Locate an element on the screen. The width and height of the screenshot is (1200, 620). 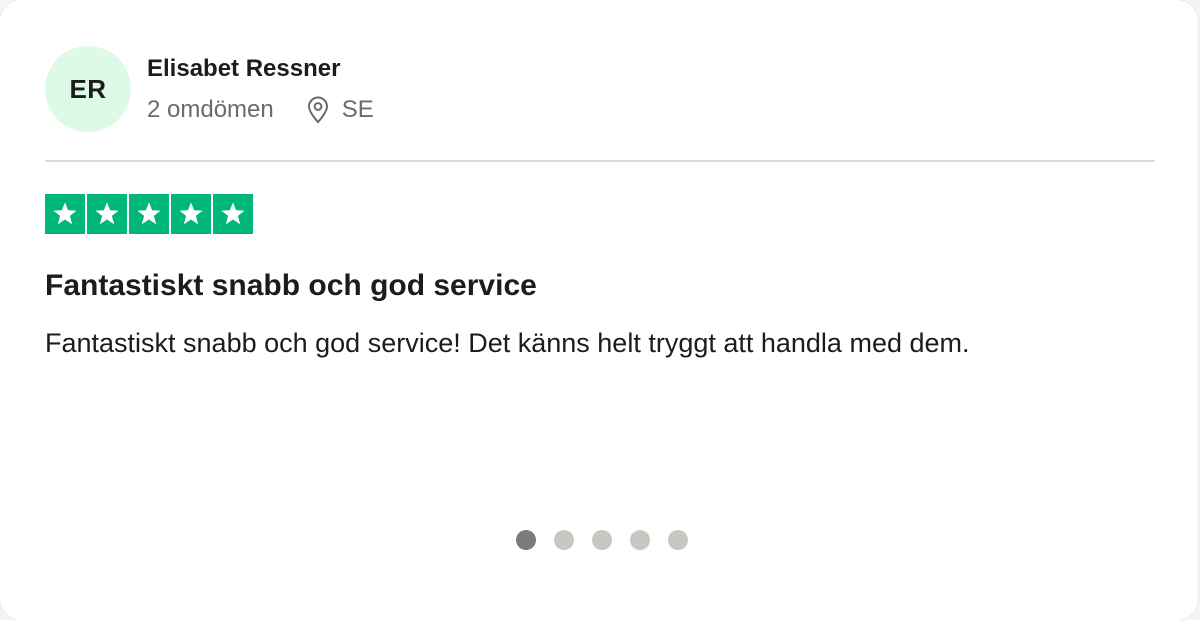
carousel-pagination is located at coordinates (602, 540).